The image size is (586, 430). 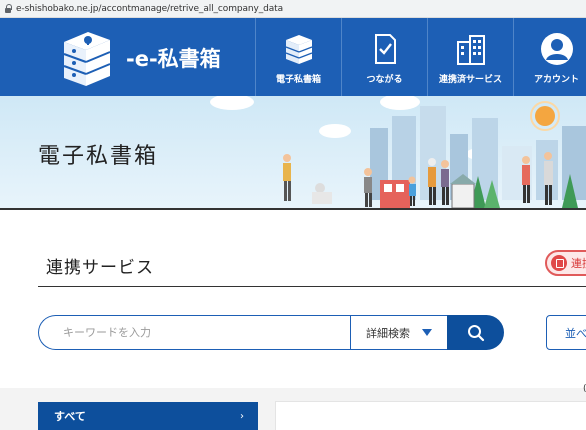 I want to click on section-title: 連携サービス, so click(x=100, y=268).